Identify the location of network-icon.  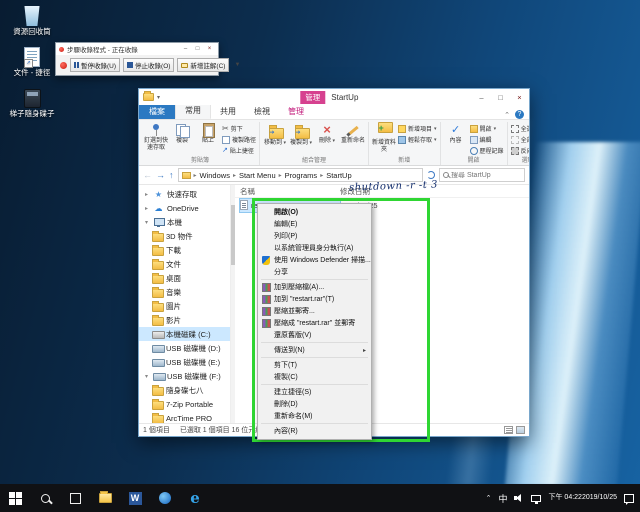
(536, 499).